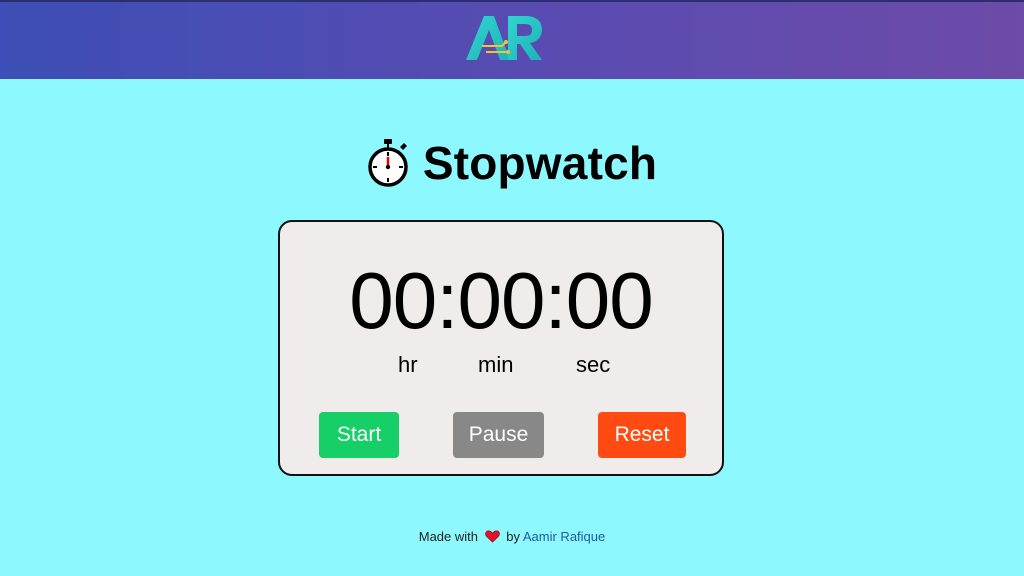 The height and width of the screenshot is (576, 1024). What do you see at coordinates (564, 536) in the screenshot?
I see `author-link: Aamir Rafique` at bounding box center [564, 536].